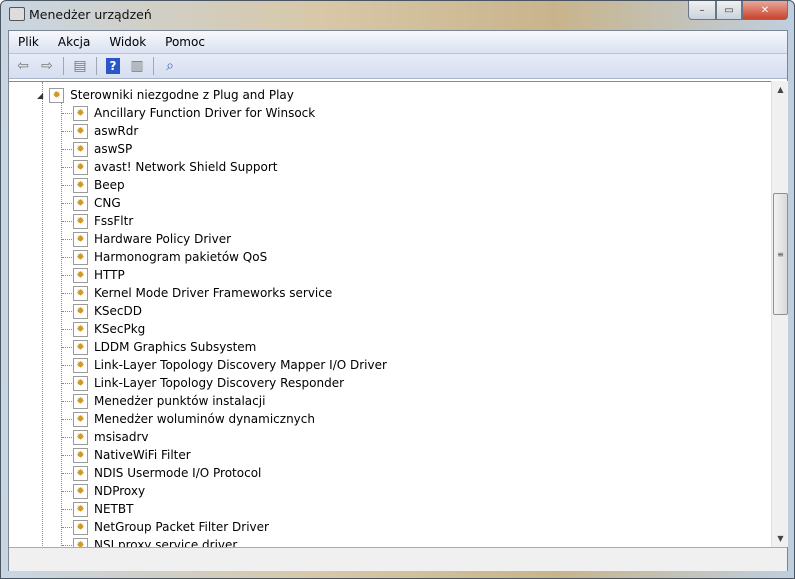  I want to click on tree-item-label: KSecPkg, so click(120, 329).